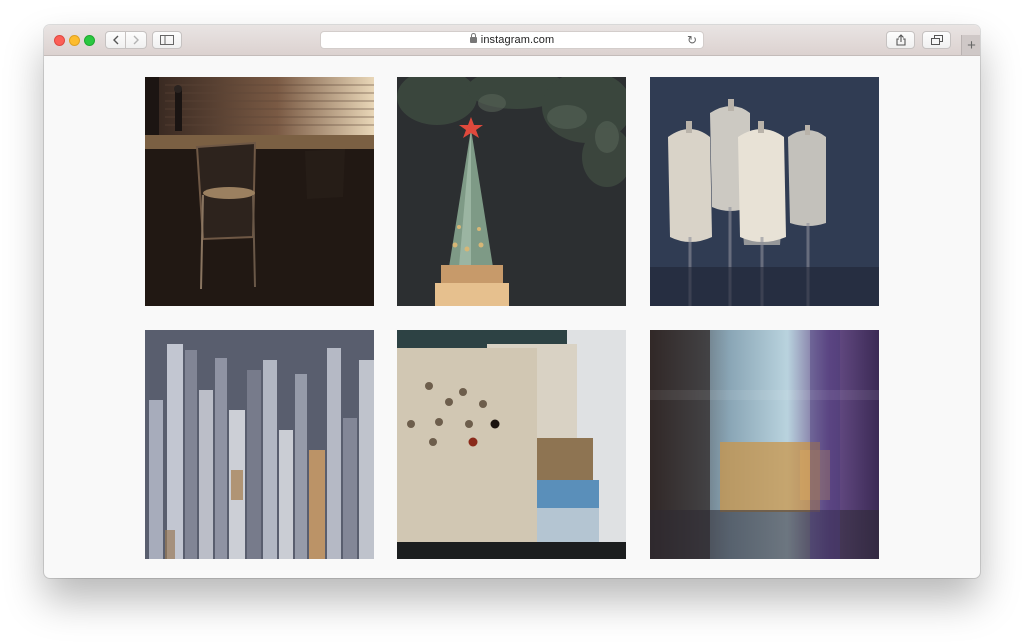 The height and width of the screenshot is (643, 1024). I want to click on share-icon, so click(900, 40).